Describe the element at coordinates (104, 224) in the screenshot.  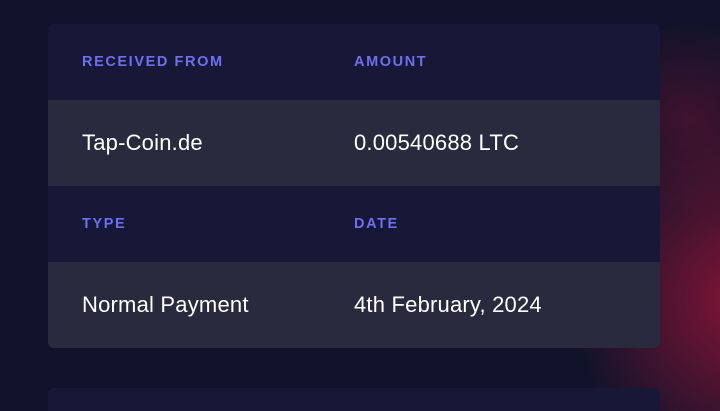
I see `type-label: TYPE` at that location.